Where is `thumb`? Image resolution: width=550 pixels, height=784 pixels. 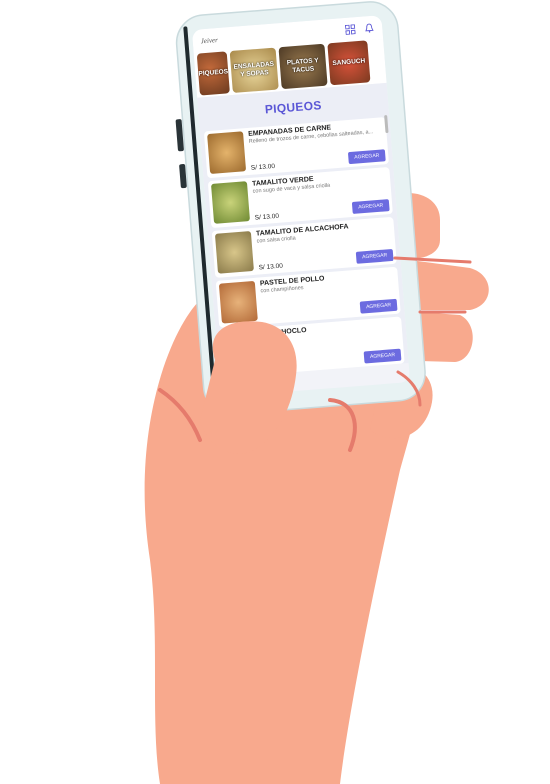
thumb is located at coordinates (248, 387).